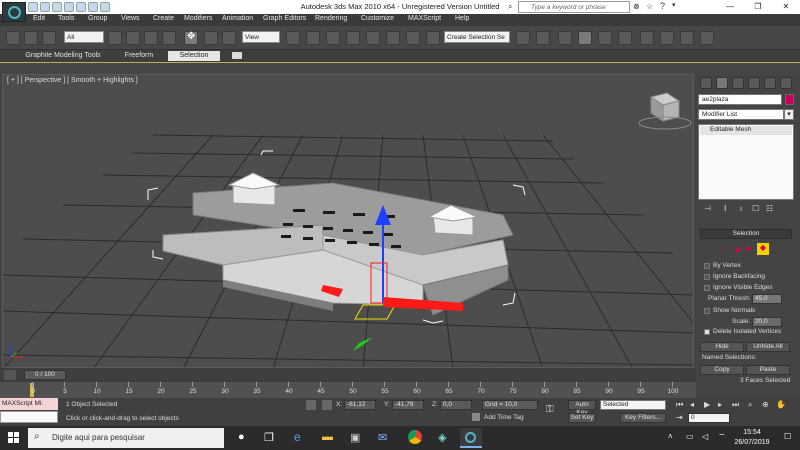  Describe the element at coordinates (692, 404) in the screenshot. I see `previous-frame-icon: ◂` at that location.